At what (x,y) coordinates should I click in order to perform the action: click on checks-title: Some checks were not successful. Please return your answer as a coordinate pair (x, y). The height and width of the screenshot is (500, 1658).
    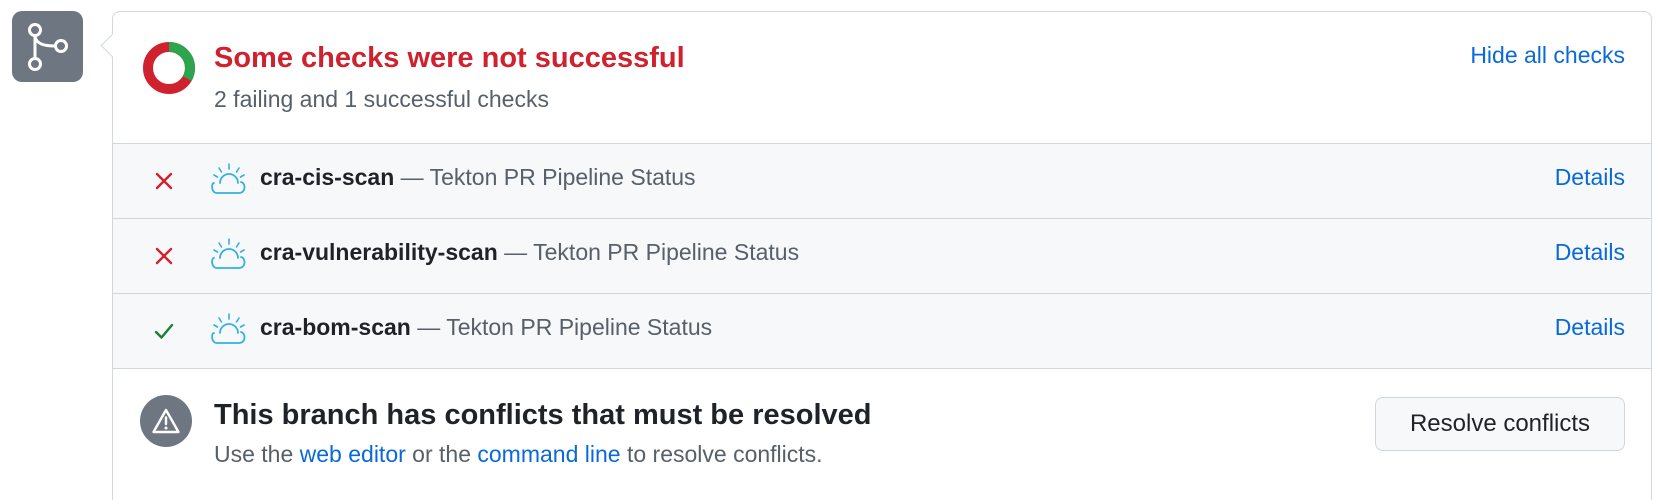
    Looking at the image, I should click on (449, 58).